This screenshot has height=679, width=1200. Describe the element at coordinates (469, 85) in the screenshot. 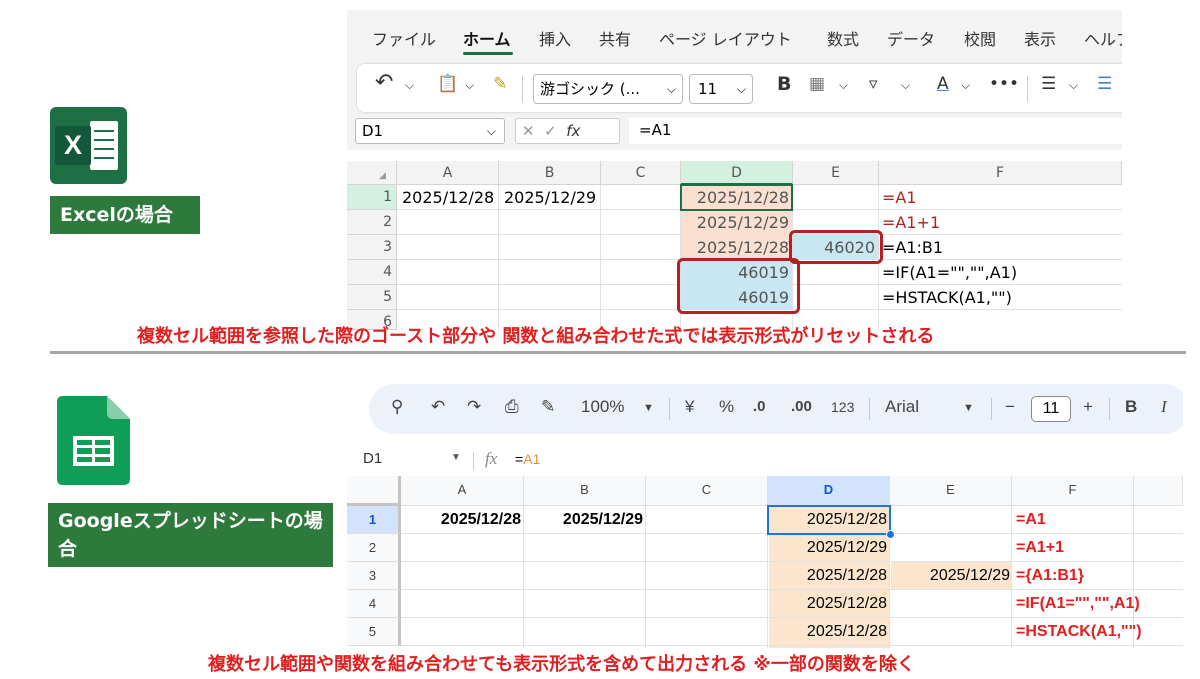

I see `paste-dropdown-icon: ⌵` at that location.